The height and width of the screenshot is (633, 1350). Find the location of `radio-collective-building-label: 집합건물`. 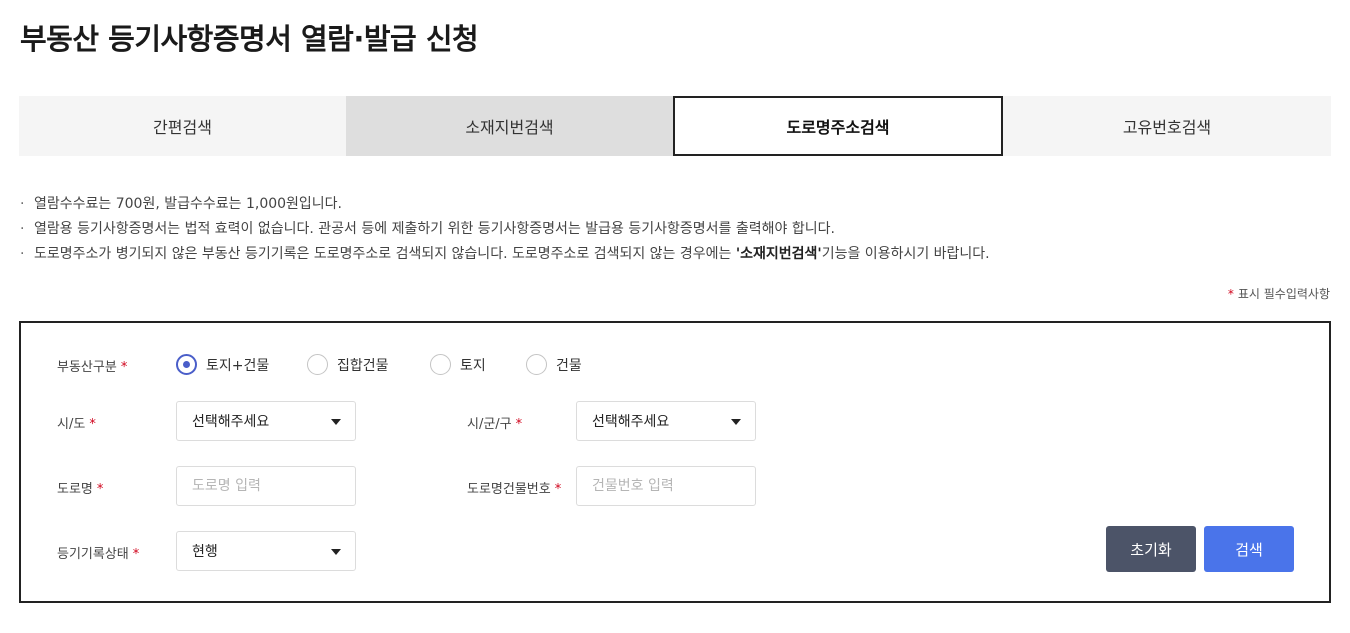

radio-collective-building-label: 집합건물 is located at coordinates (363, 365).